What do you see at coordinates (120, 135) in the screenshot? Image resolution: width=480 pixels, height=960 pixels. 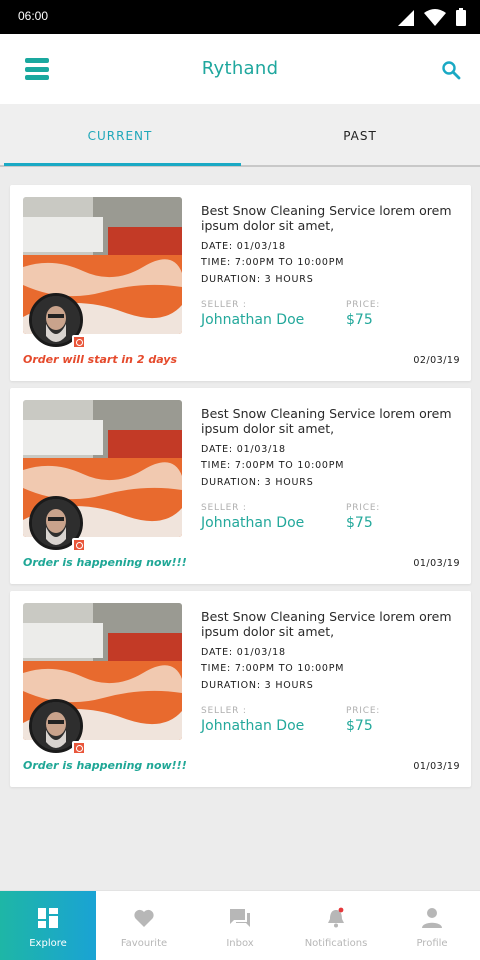 I see `tab-current: CURRENT` at bounding box center [120, 135].